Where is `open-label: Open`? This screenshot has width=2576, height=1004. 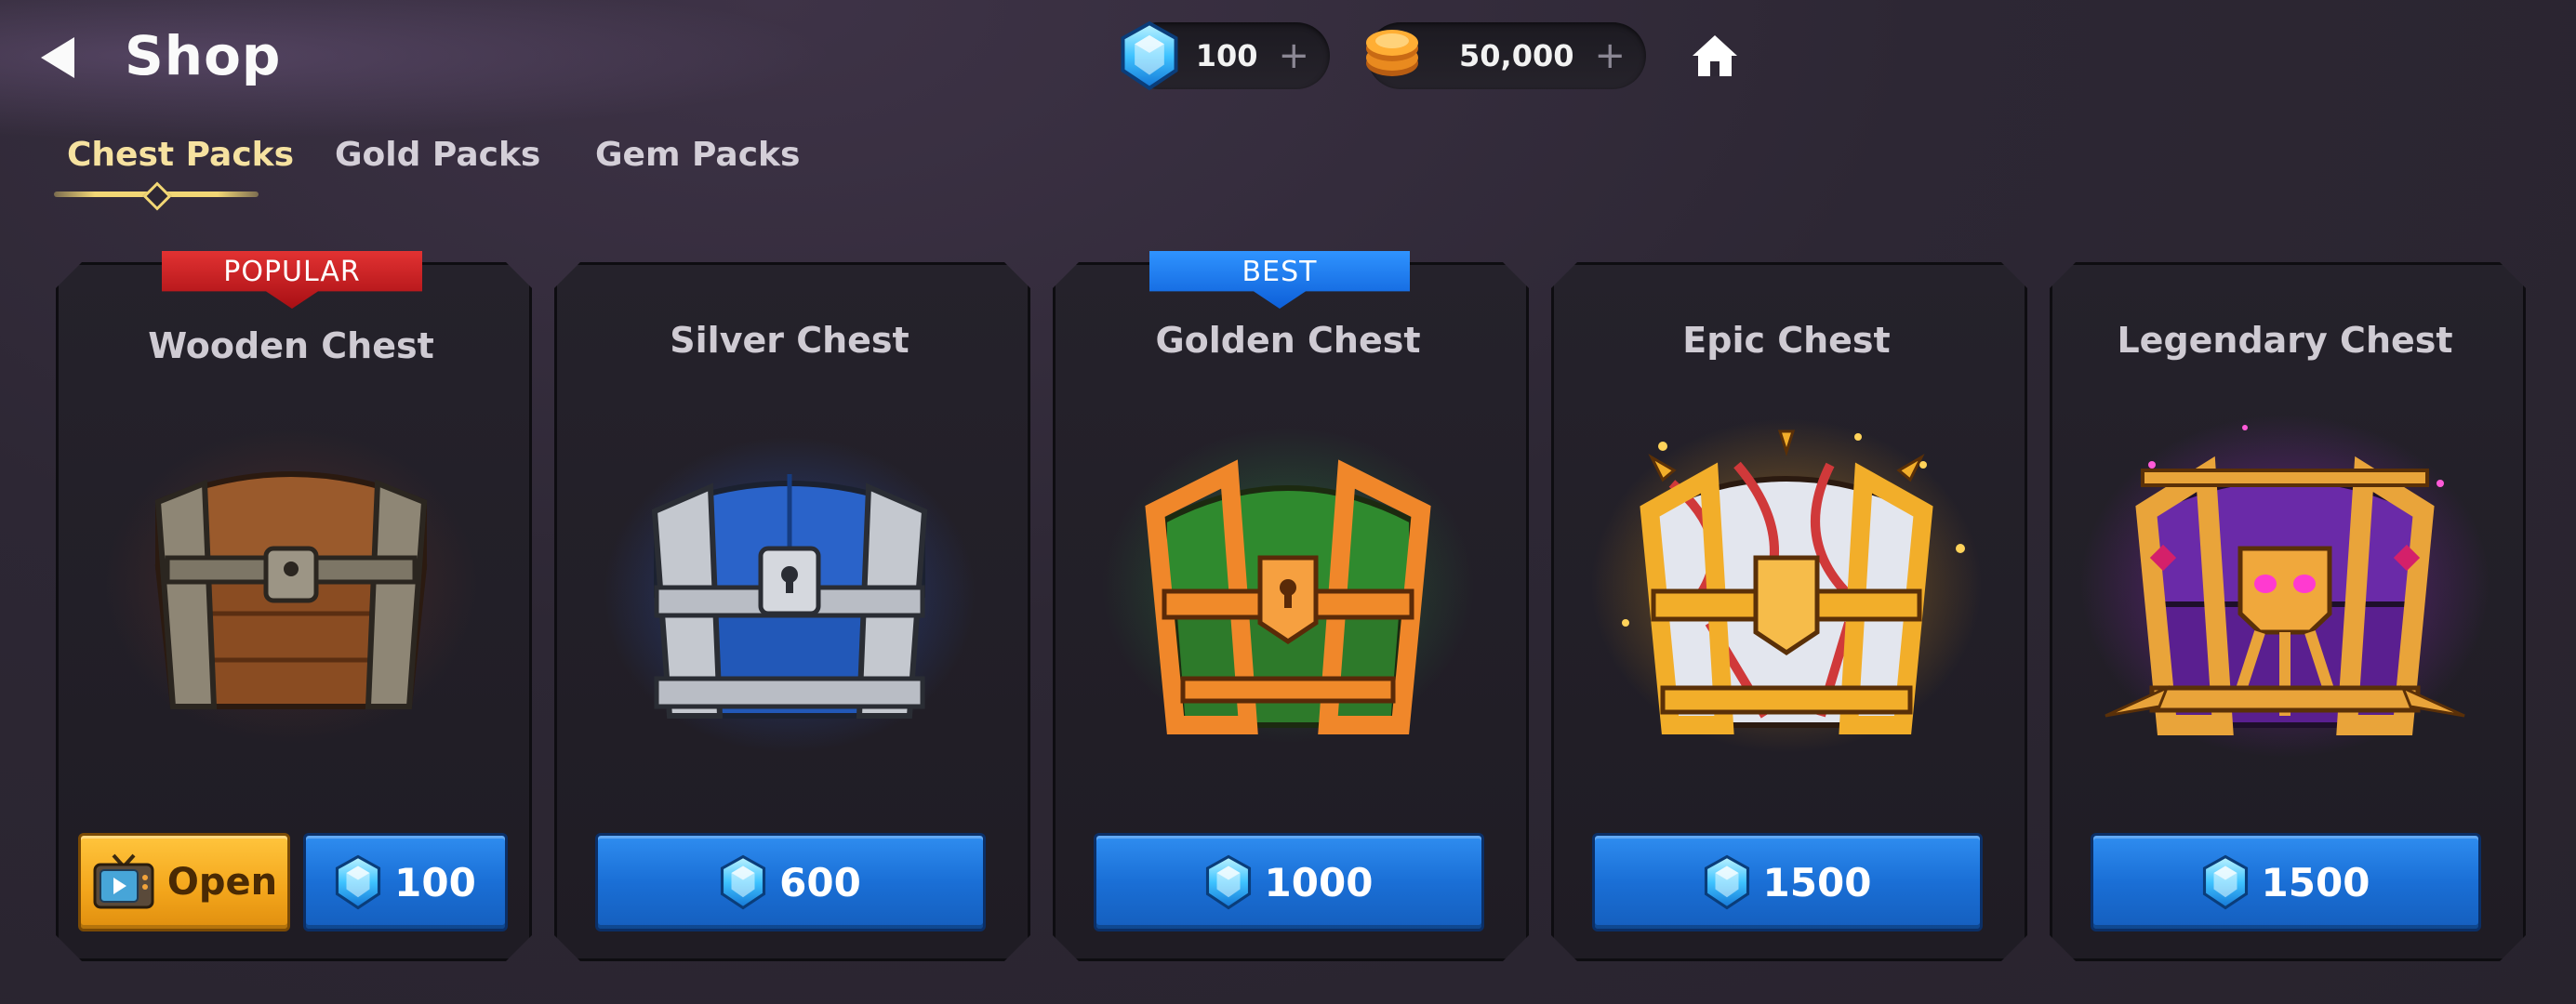 open-label: Open is located at coordinates (222, 882).